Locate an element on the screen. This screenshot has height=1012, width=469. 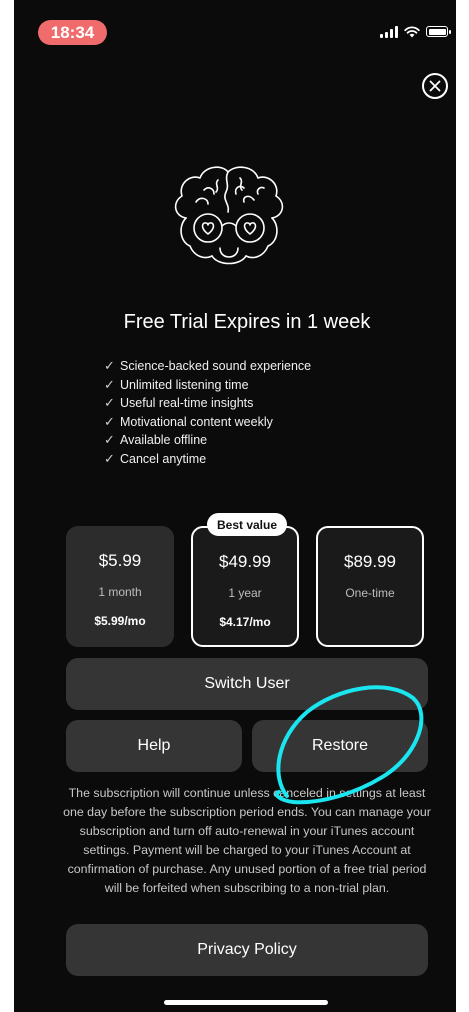
feature-item: ✓ Science-backed sound experience is located at coordinates (207, 366).